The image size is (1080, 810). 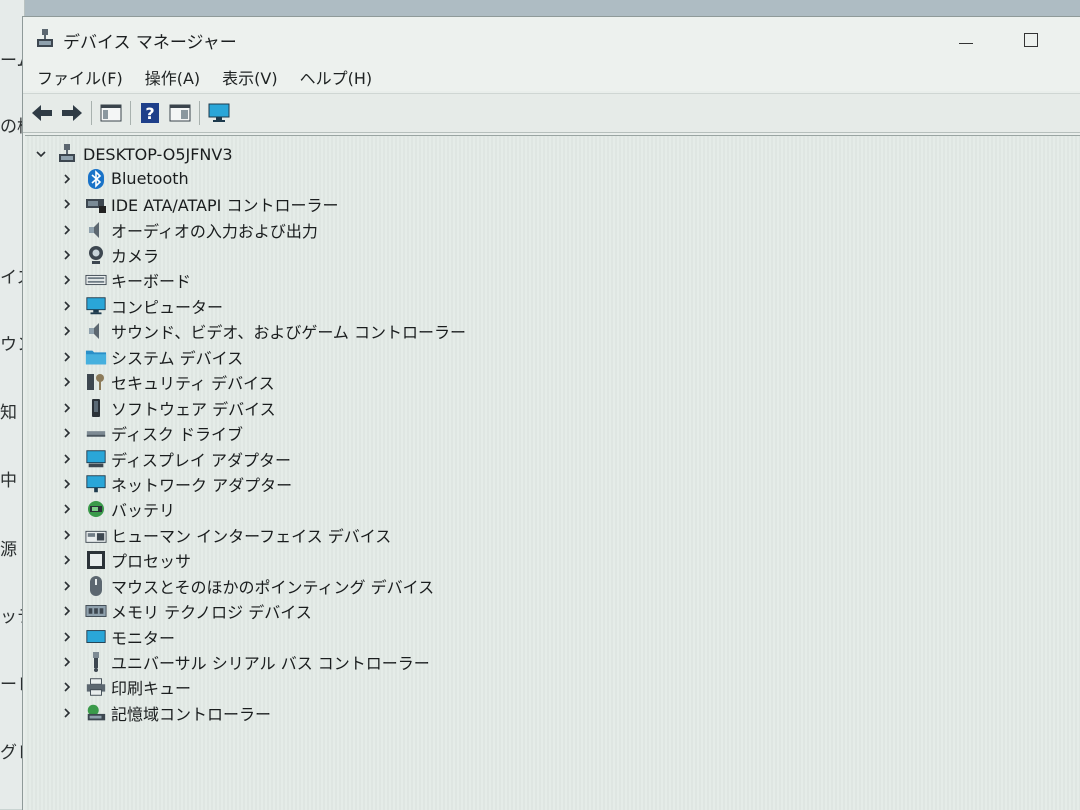 I want to click on title-bar: デバイス マネージャー, so click(x=551, y=40).